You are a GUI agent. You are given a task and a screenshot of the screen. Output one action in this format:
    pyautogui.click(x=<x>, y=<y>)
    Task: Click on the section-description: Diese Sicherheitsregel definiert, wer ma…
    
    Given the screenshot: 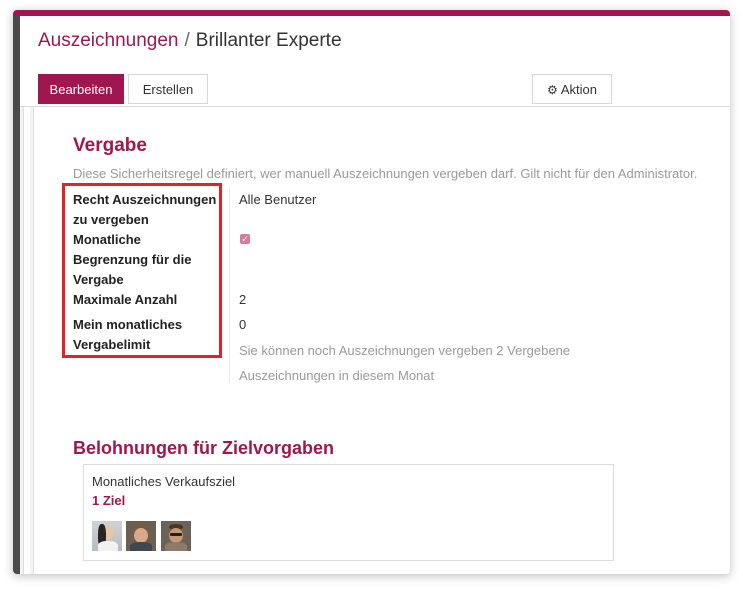 What is the action you would take?
    pyautogui.click(x=385, y=173)
    